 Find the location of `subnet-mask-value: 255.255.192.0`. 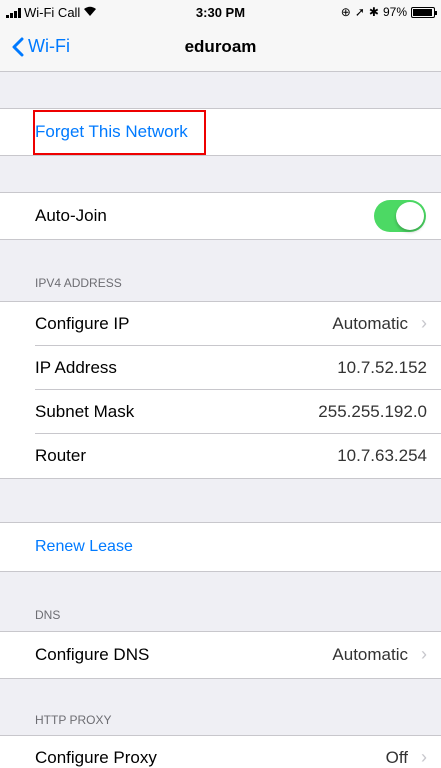

subnet-mask-value: 255.255.192.0 is located at coordinates (372, 411).